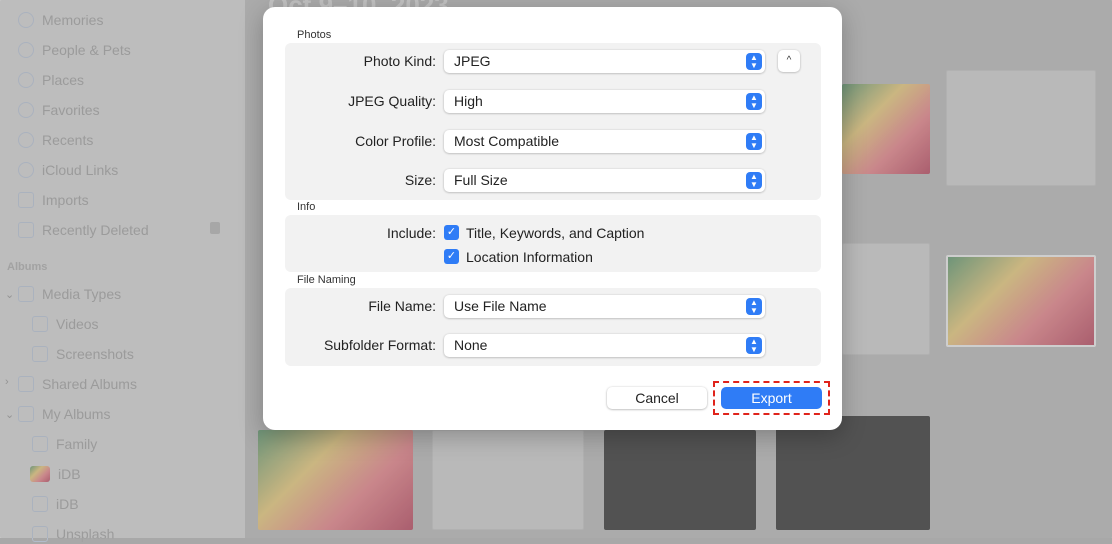 This screenshot has width=1112, height=544. I want to click on color-profile-label: Color Profile:, so click(395, 141).